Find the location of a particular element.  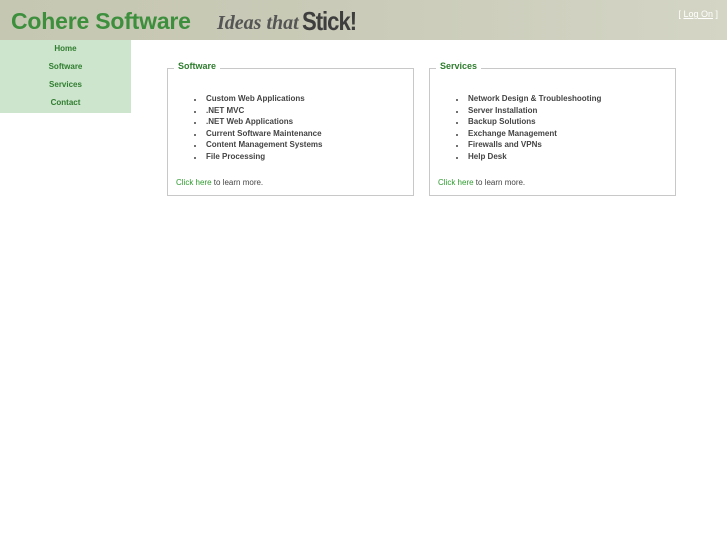

list-item: Network Design & Troubleshooting is located at coordinates (533, 99).